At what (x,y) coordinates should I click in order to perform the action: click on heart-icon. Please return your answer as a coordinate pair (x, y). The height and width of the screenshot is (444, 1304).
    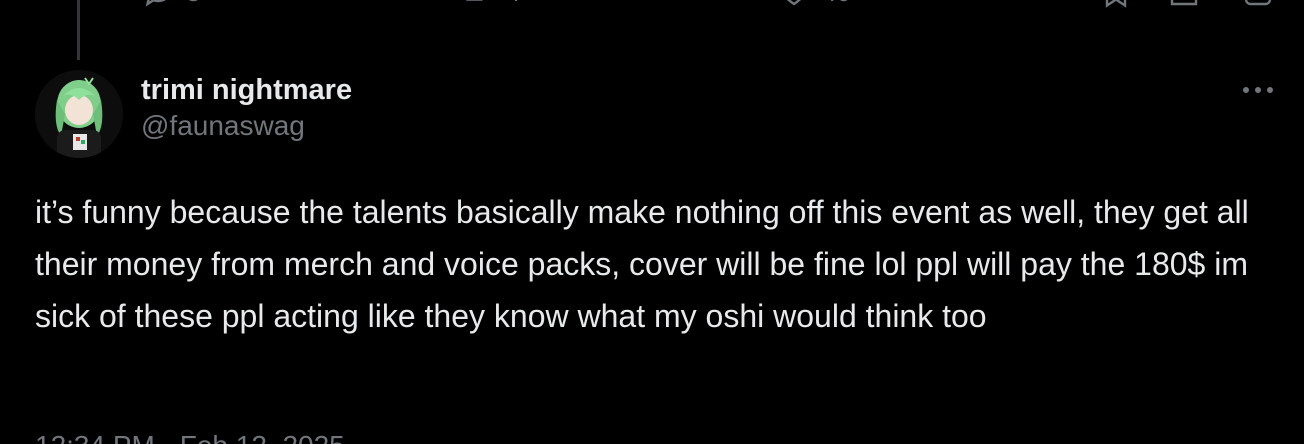
    Looking at the image, I should click on (794, 3).